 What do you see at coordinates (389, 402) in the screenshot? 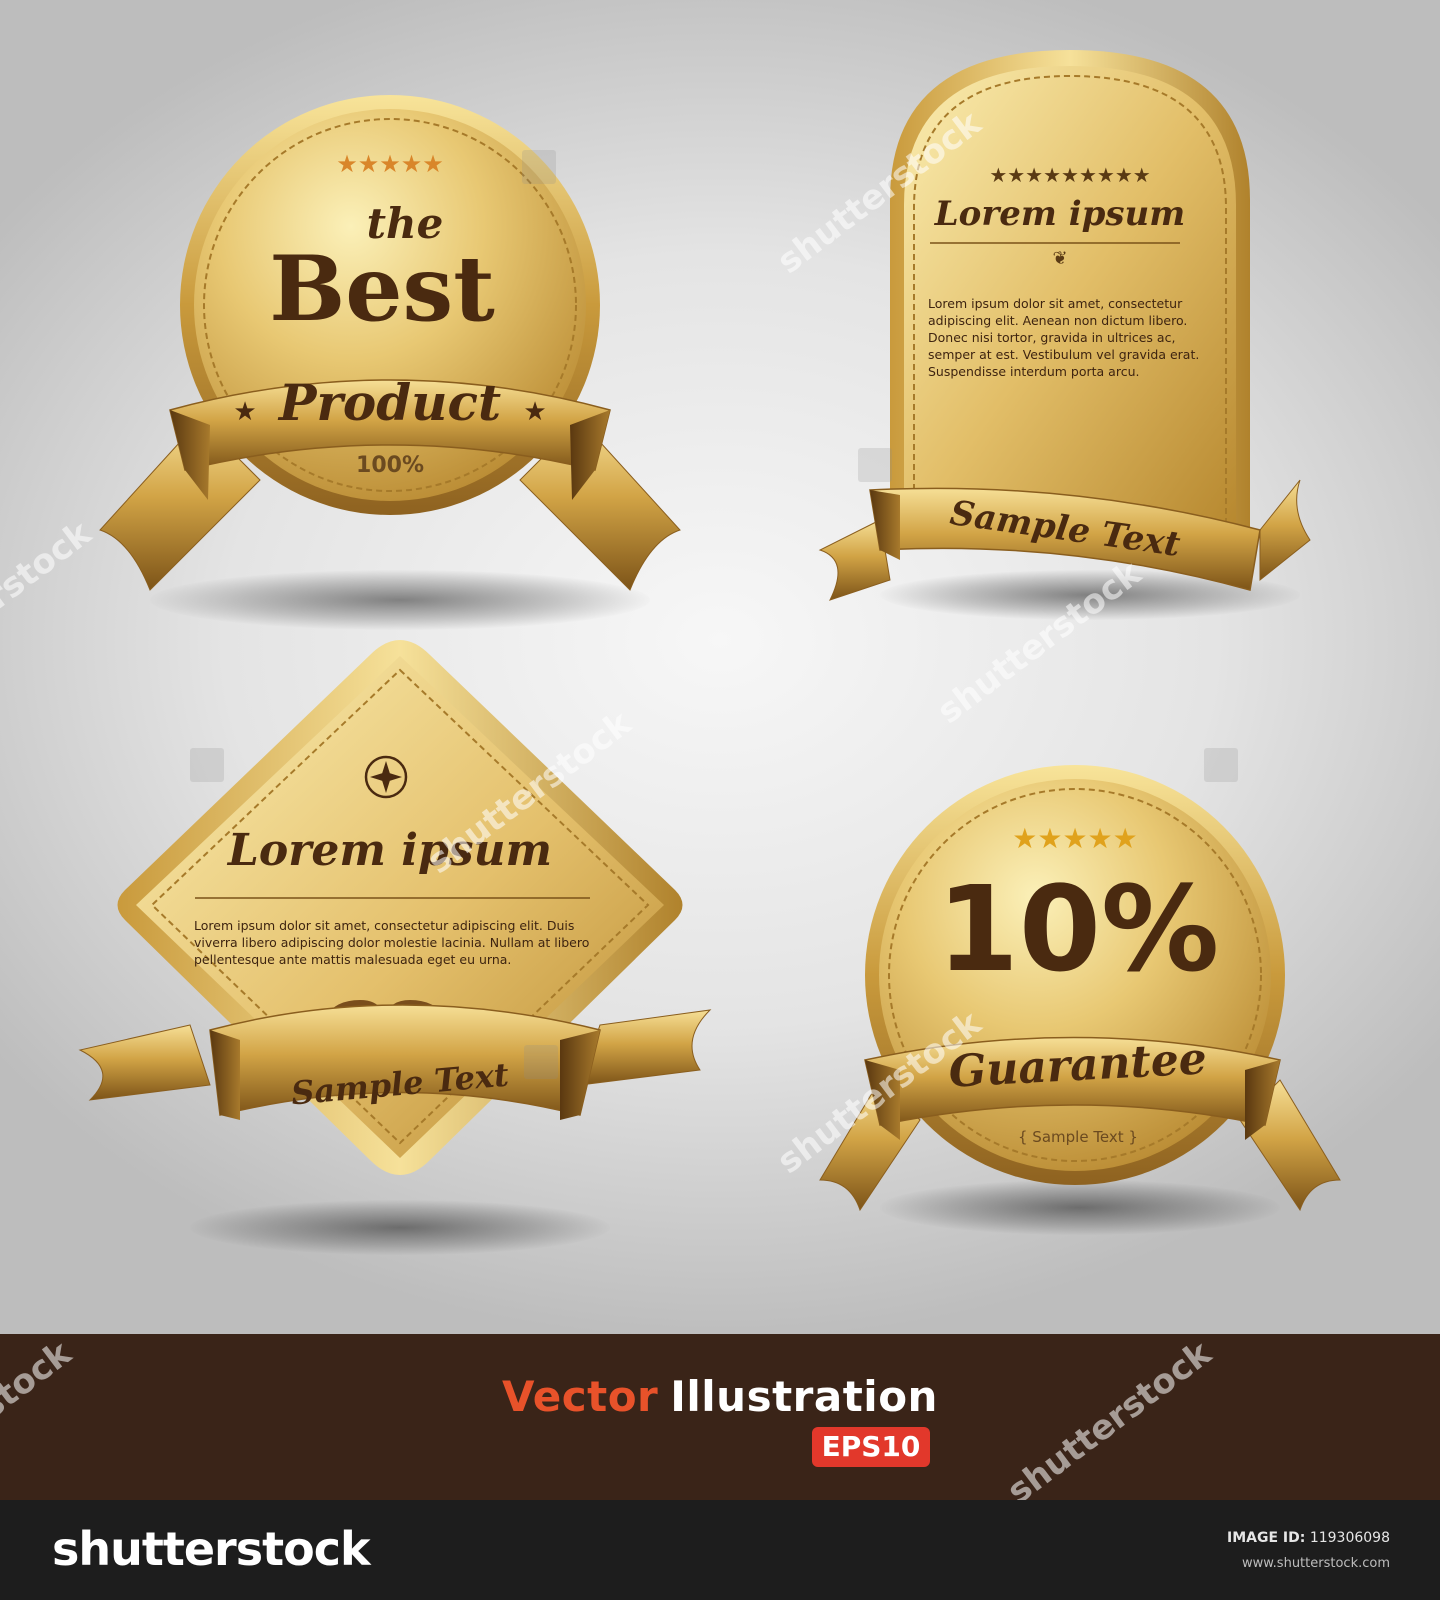
I see `ribbon-label-product: Product` at bounding box center [389, 402].